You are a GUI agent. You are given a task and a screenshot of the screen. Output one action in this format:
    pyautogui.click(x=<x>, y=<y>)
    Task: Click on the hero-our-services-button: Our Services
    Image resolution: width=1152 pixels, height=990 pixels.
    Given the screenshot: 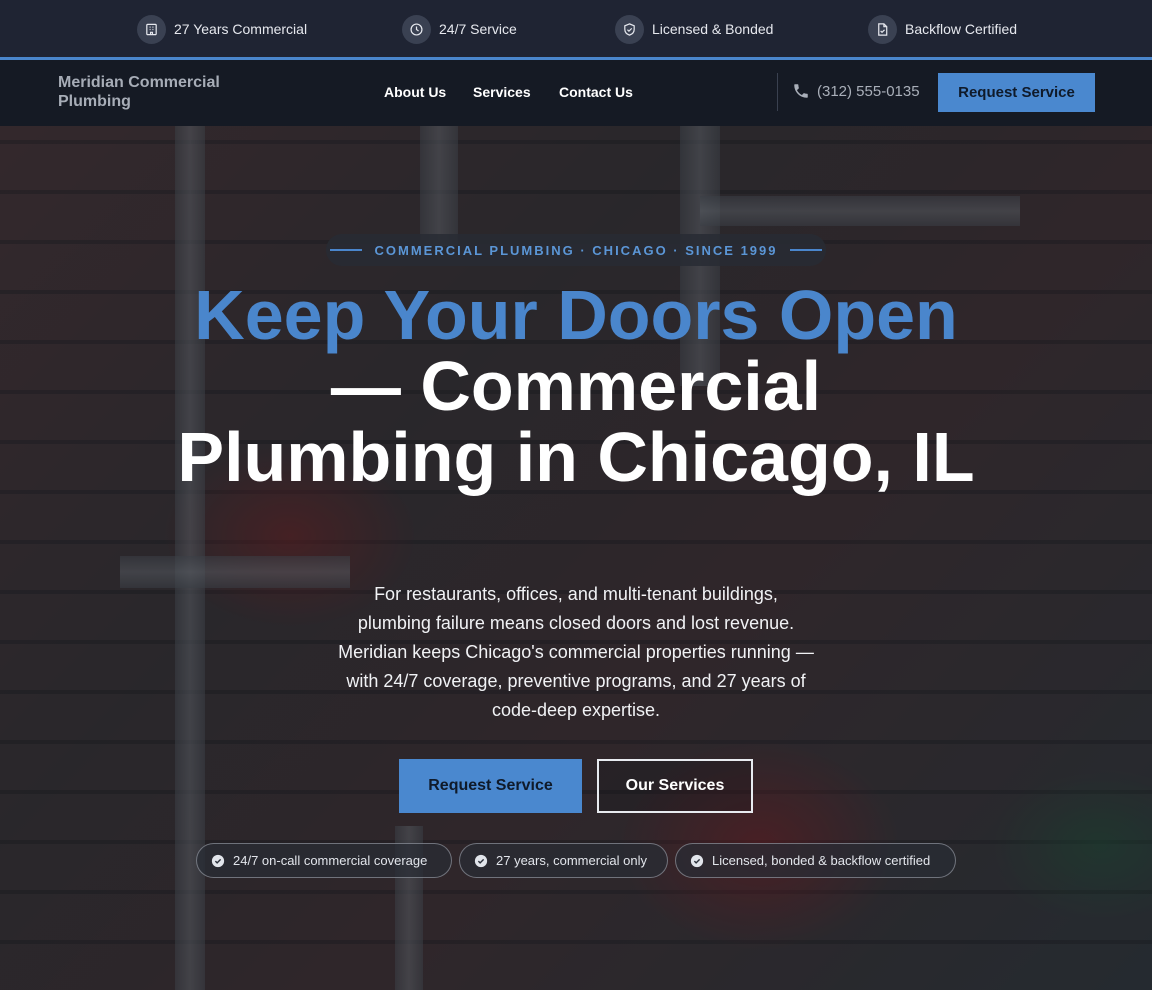 What is the action you would take?
    pyautogui.click(x=675, y=786)
    